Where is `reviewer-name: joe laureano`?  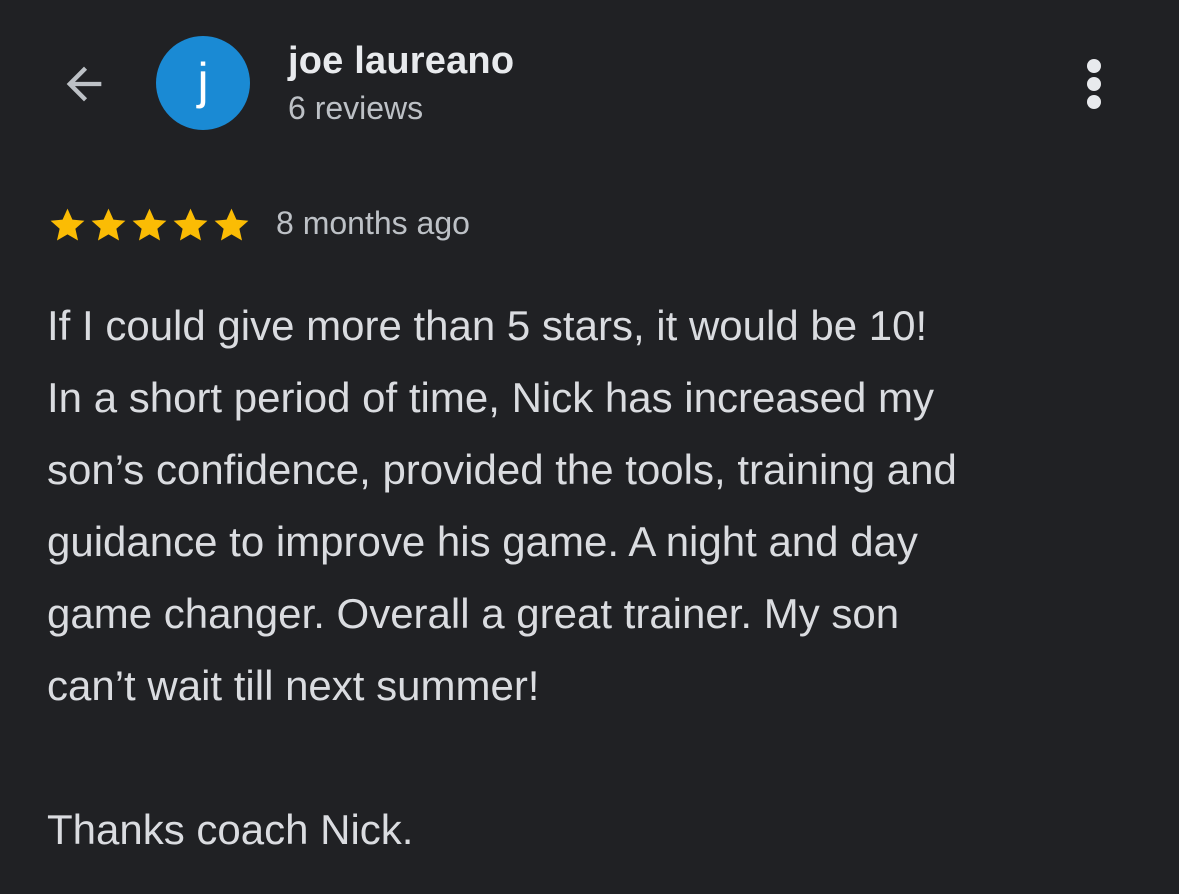
reviewer-name: joe laureano is located at coordinates (401, 61).